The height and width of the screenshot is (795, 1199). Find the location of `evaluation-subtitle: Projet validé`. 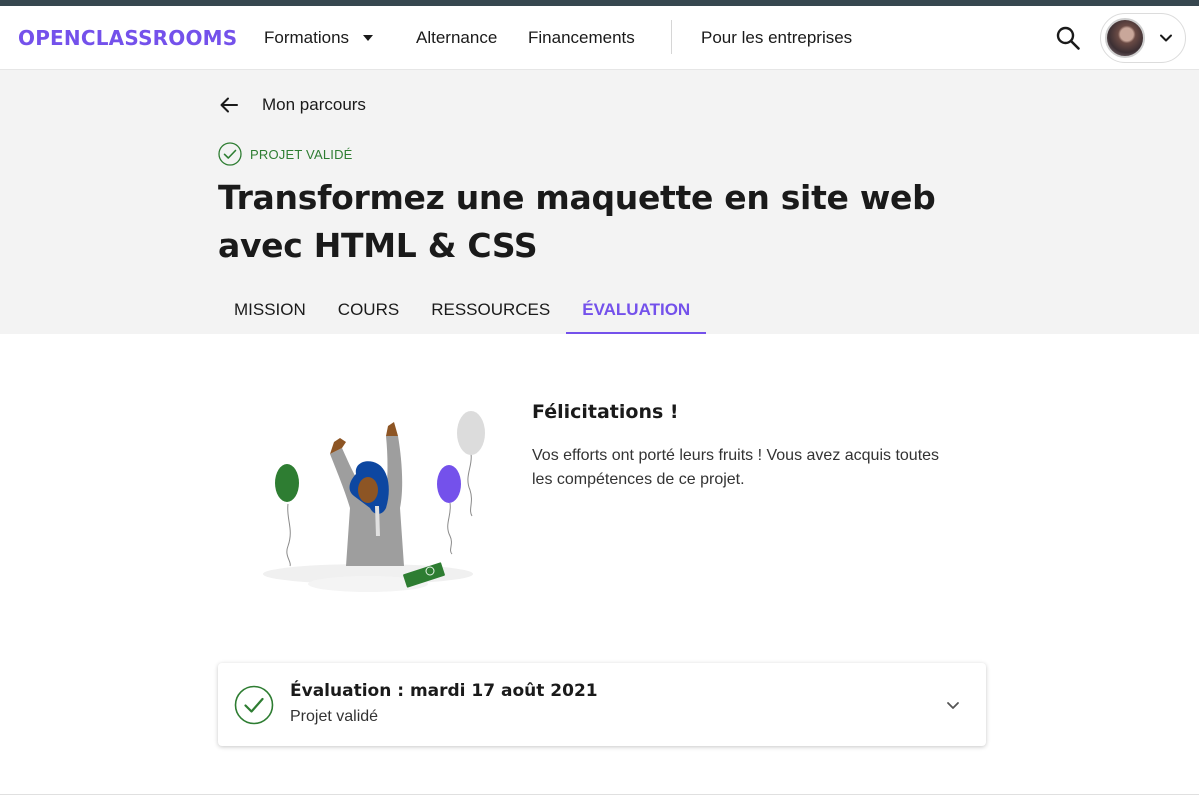

evaluation-subtitle: Projet validé is located at coordinates (334, 716).